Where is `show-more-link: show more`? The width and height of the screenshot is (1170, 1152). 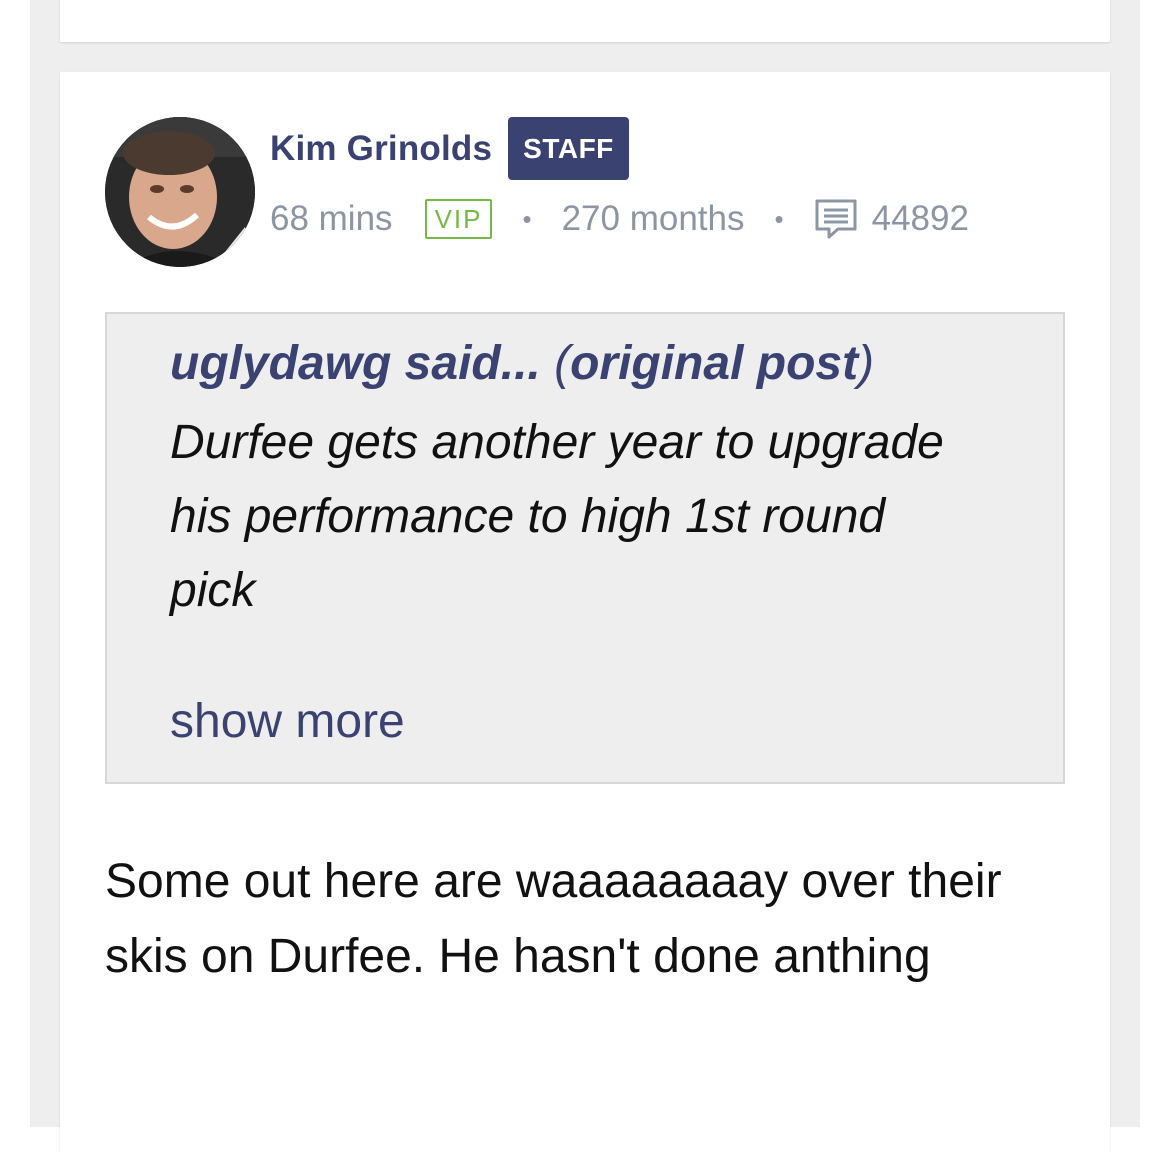 show-more-link: show more is located at coordinates (287, 721).